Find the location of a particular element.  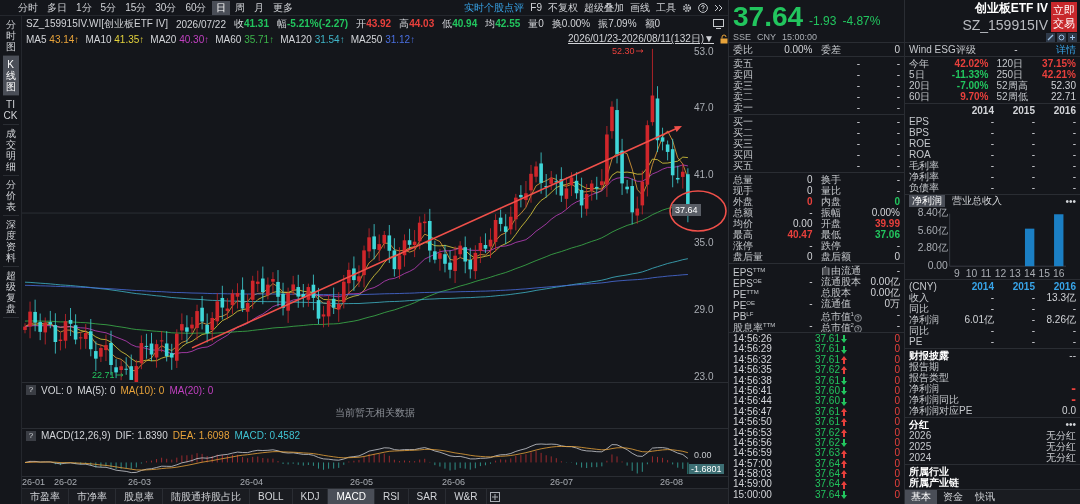

chart-tab: 营业总收入 is located at coordinates (977, 201).